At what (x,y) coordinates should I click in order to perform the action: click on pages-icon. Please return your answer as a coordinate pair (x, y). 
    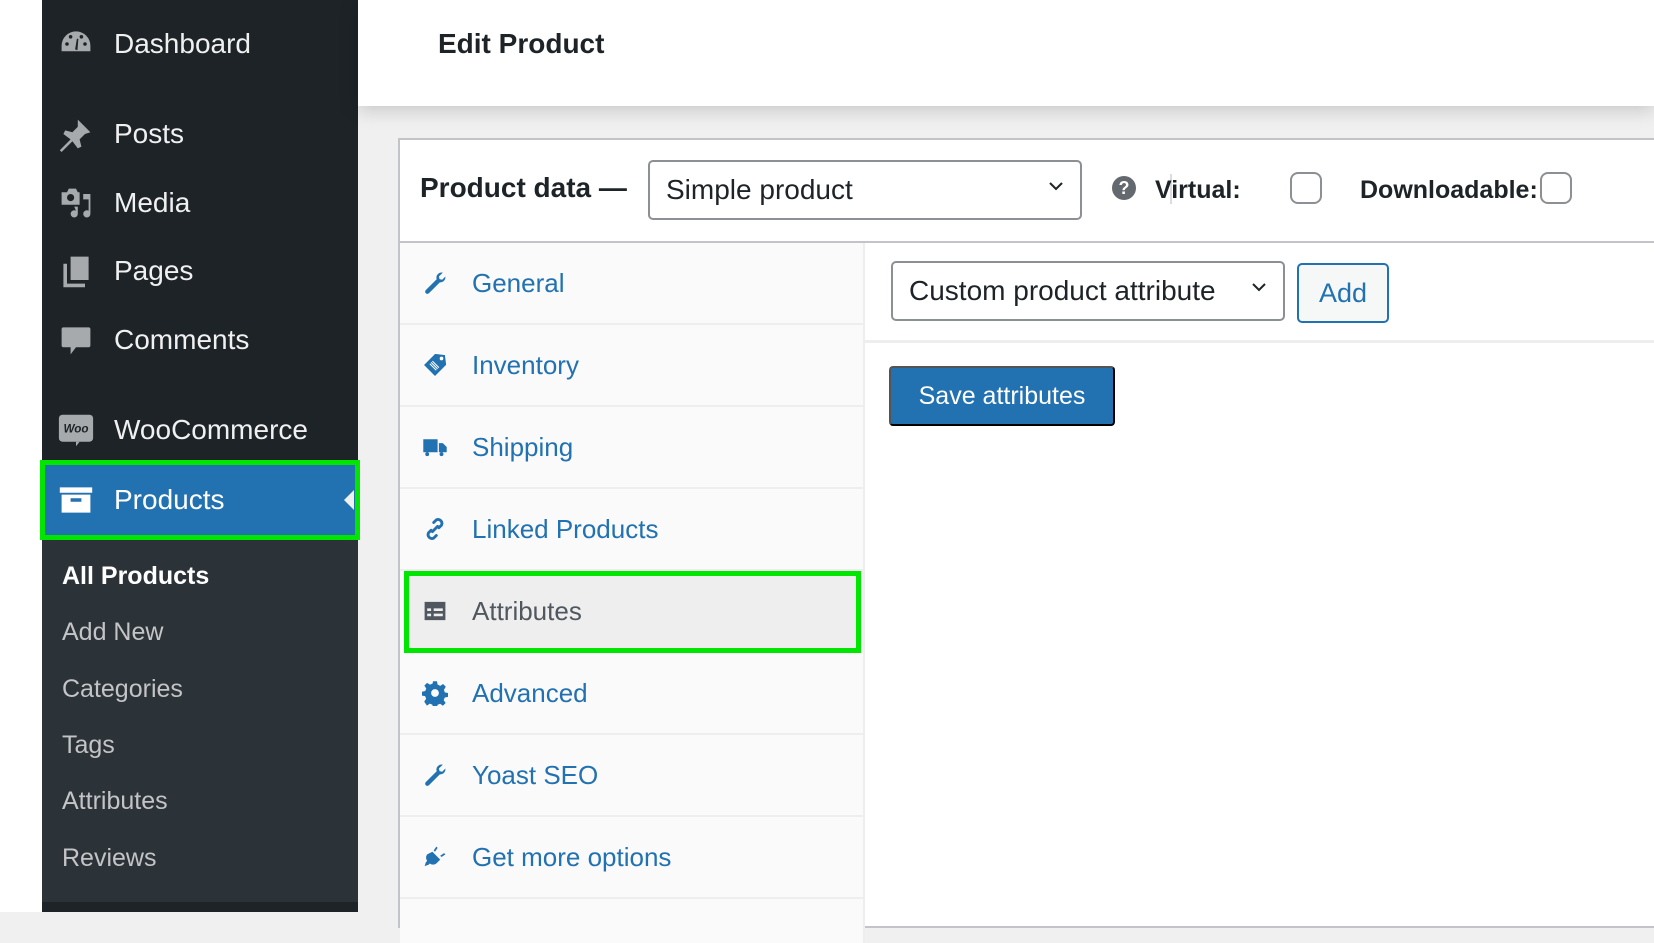
    Looking at the image, I should click on (76, 271).